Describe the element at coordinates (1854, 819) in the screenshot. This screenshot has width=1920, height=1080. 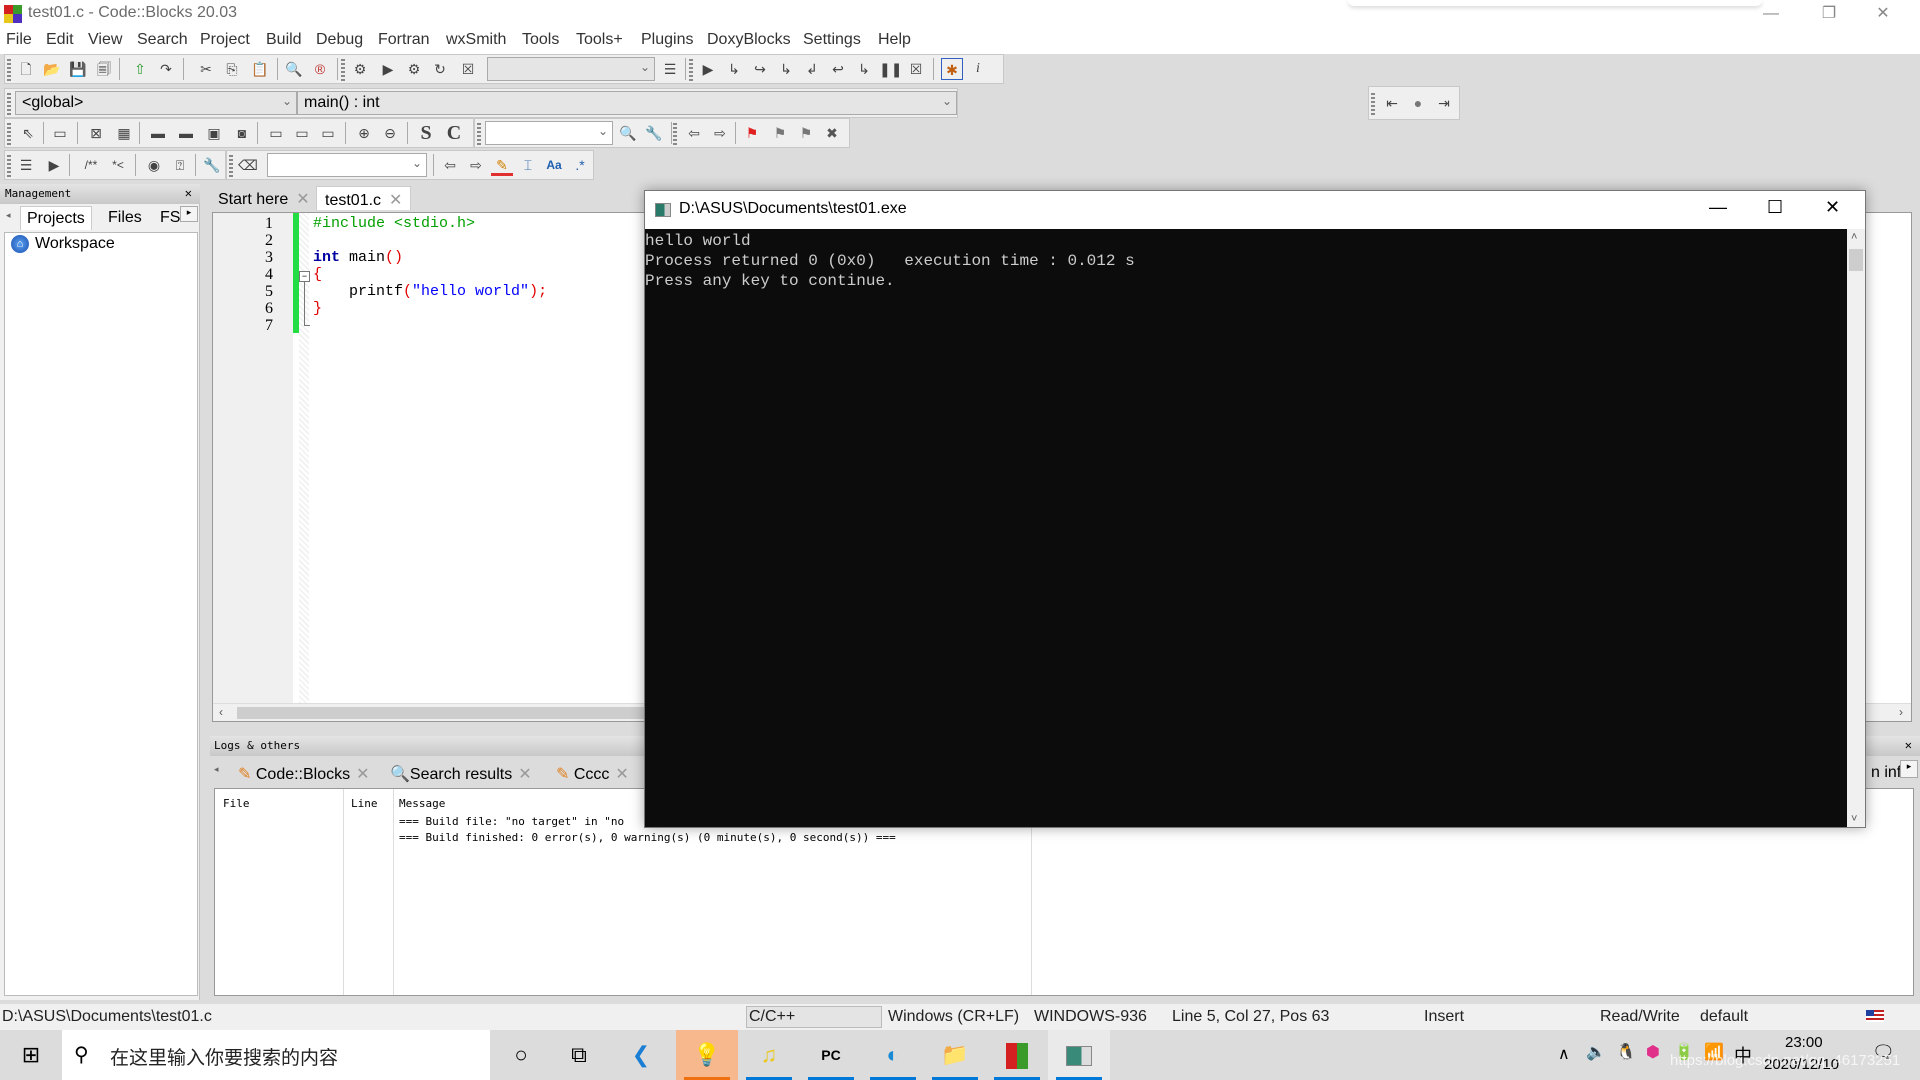
I see `scroll-down-icon: ˅` at that location.